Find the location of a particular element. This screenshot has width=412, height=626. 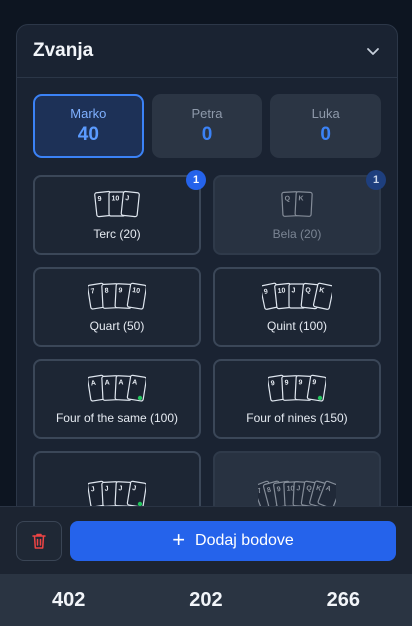

meld-quint: 9 10 J Q K Quint (100) is located at coordinates (297, 307).